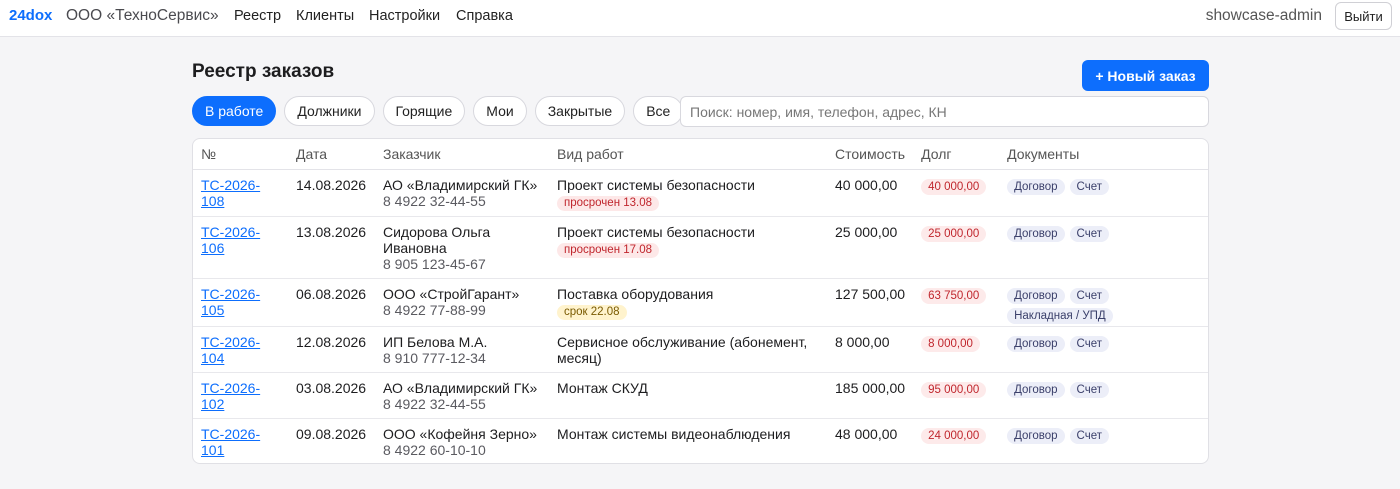  What do you see at coordinates (30, 15) in the screenshot?
I see `brand-logo: 24dox` at bounding box center [30, 15].